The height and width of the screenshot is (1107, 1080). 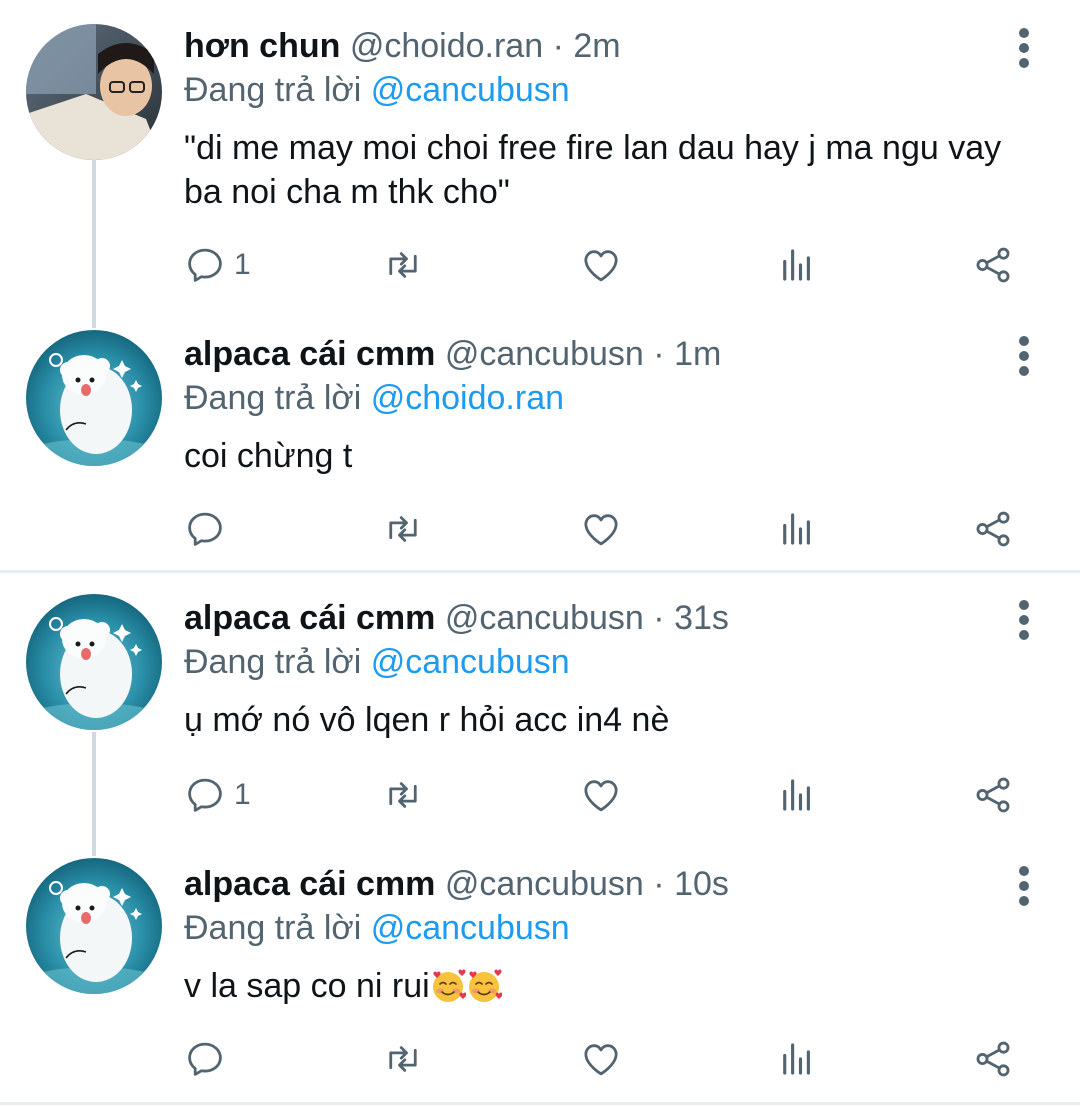 What do you see at coordinates (701, 884) in the screenshot?
I see `timestamp: 10s` at bounding box center [701, 884].